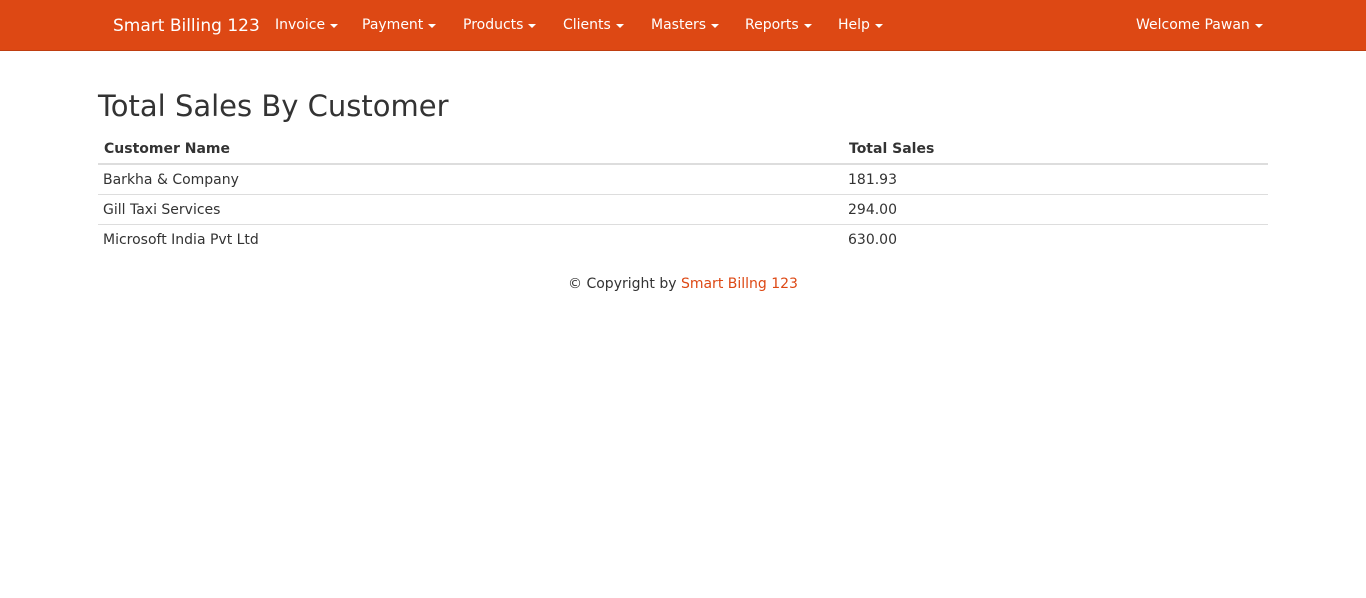  Describe the element at coordinates (872, 180) in the screenshot. I see `total-sales-cell: 181.93` at that location.